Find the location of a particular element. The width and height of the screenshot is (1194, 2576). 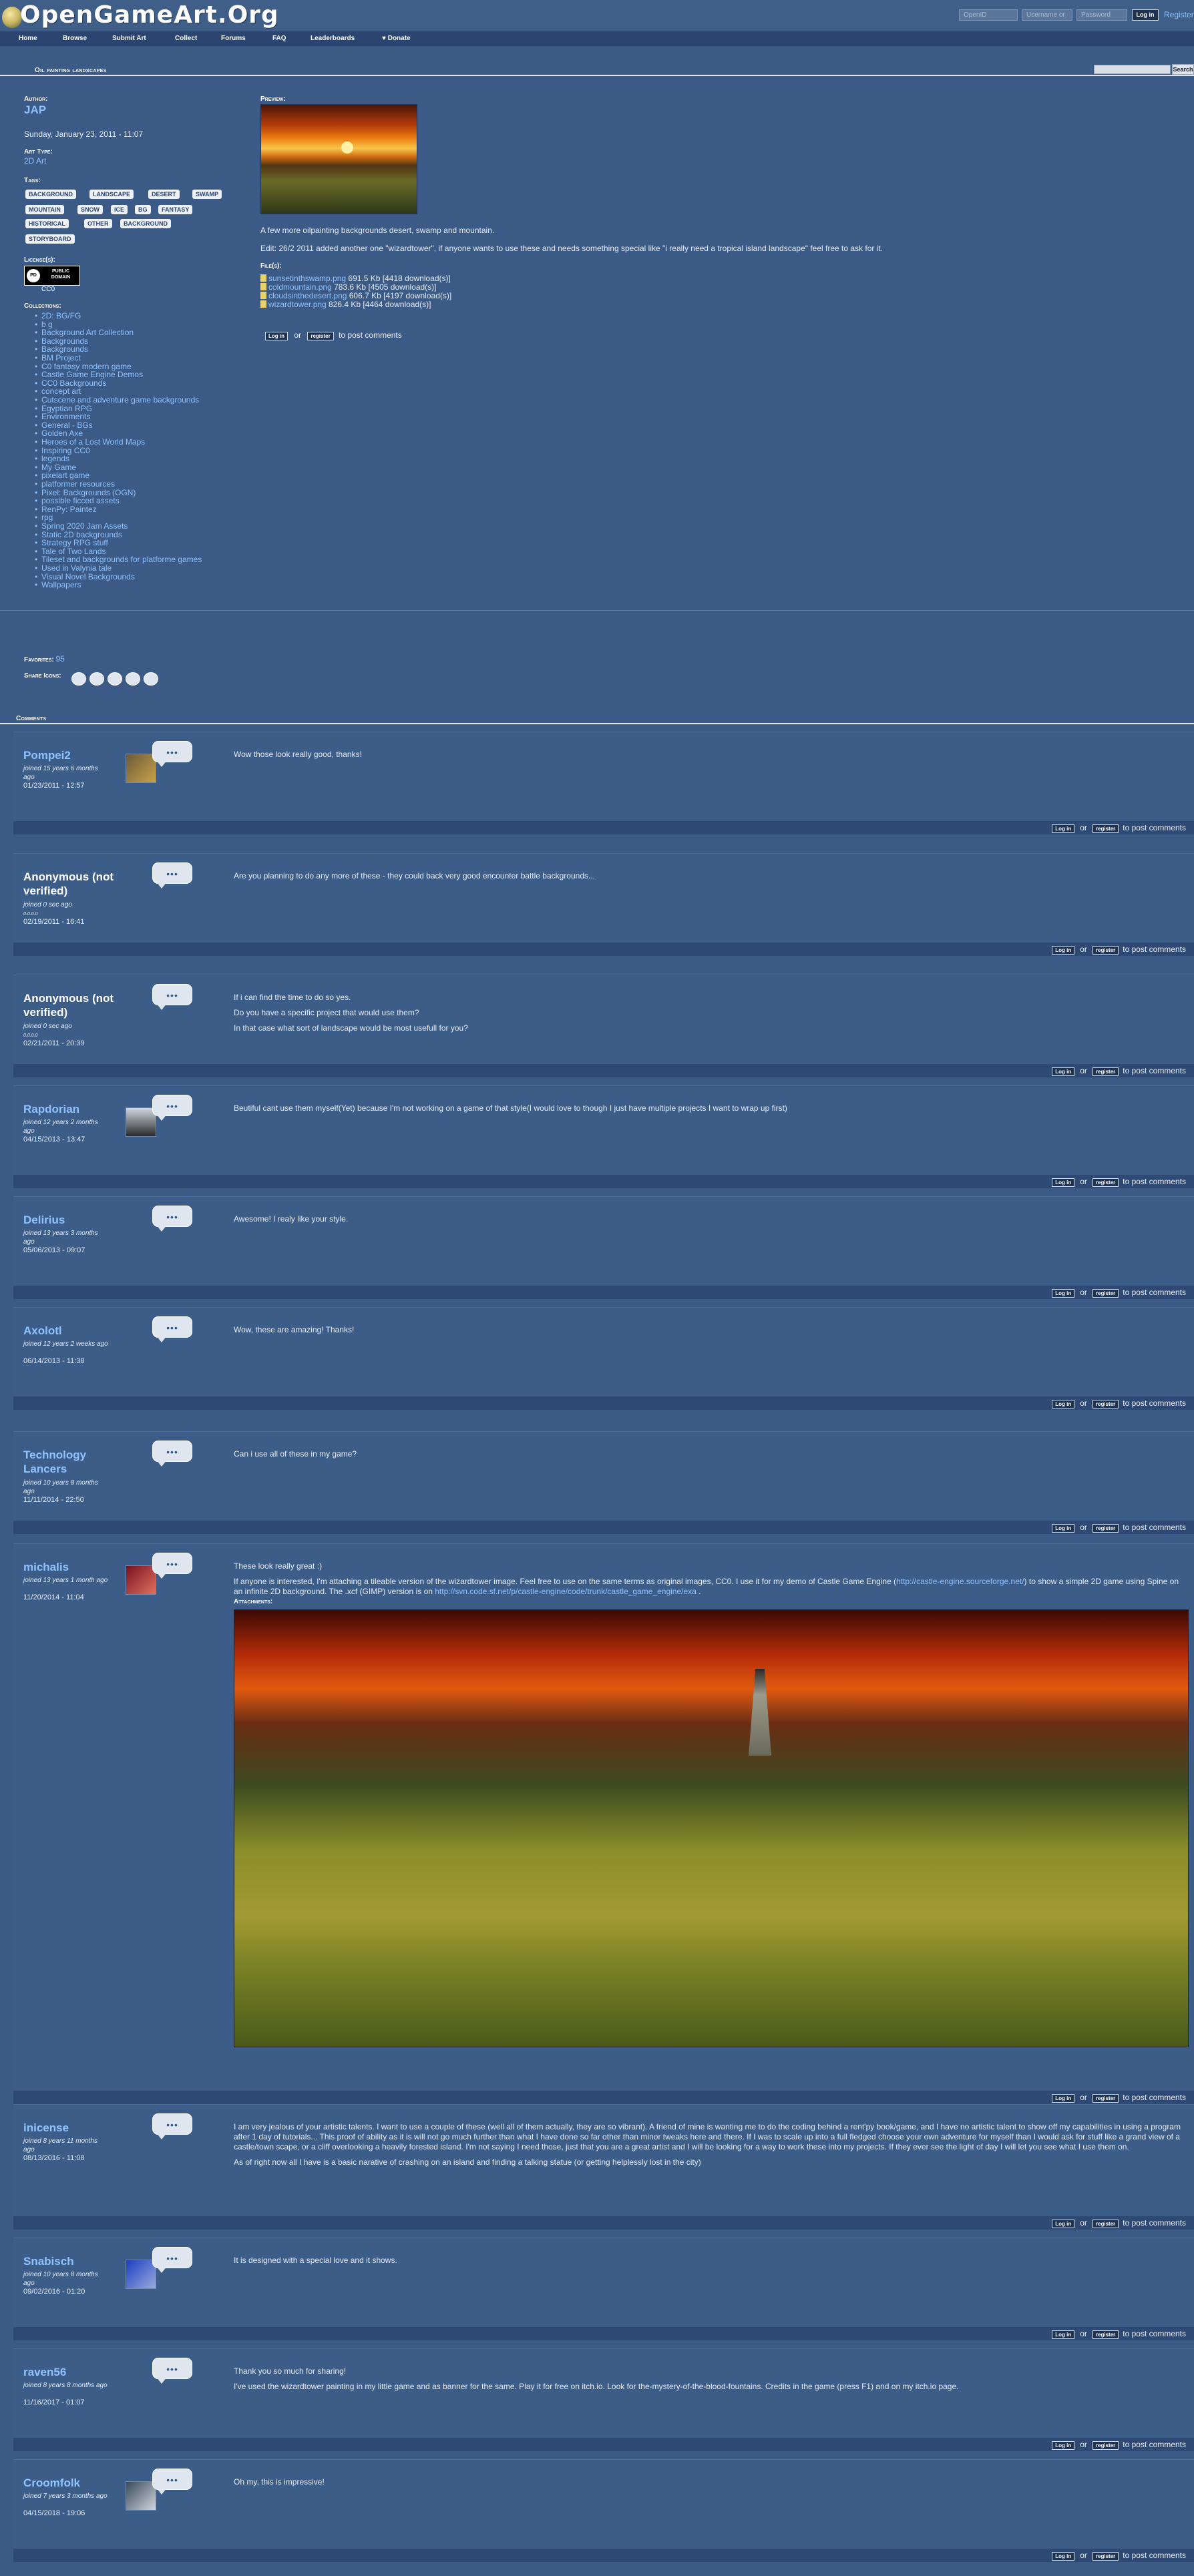

comment-author: Croomfolk is located at coordinates (70, 2483).